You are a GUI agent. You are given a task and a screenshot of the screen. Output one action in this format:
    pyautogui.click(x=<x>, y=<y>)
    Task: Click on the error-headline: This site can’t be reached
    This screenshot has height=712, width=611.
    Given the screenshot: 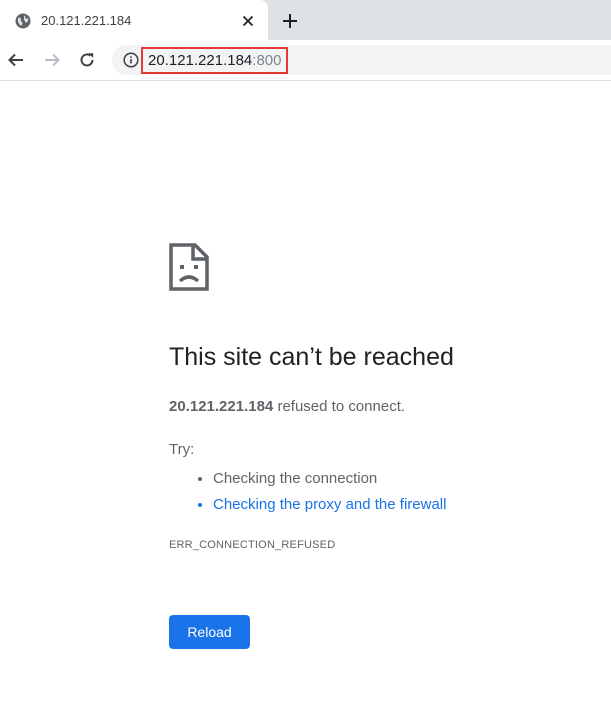 What is the action you would take?
    pyautogui.click(x=311, y=357)
    